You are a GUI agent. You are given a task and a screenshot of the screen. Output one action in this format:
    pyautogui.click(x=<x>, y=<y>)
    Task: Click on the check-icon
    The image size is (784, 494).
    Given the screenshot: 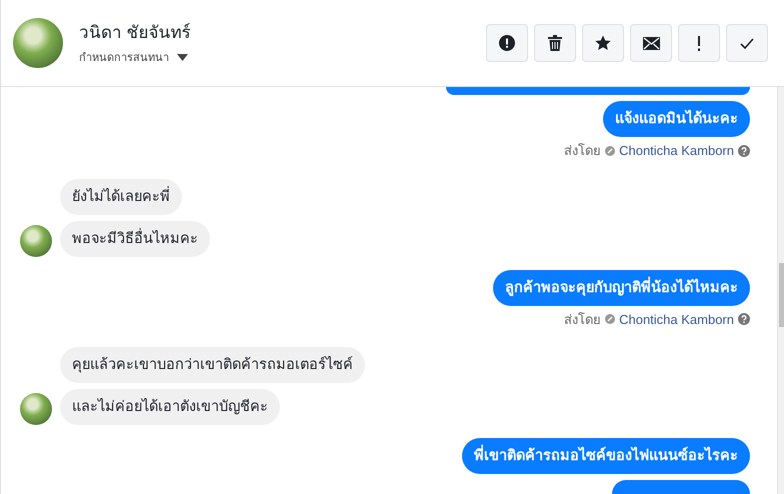 What is the action you would take?
    pyautogui.click(x=747, y=43)
    